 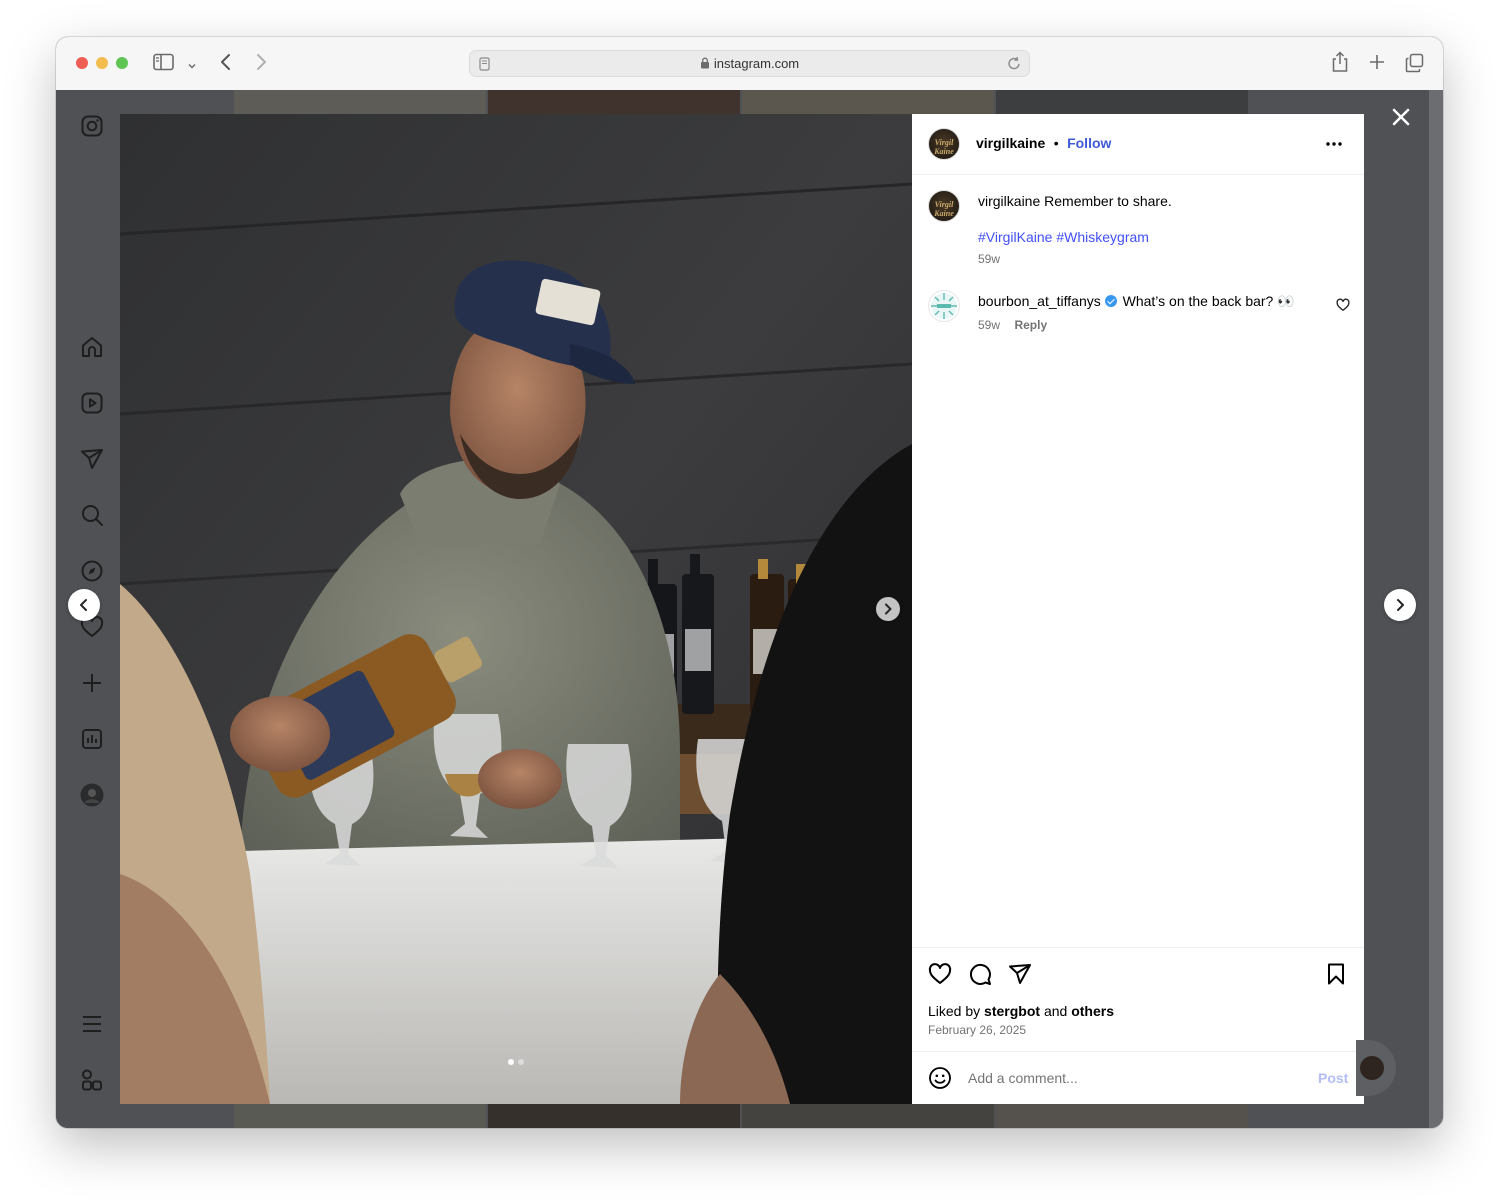 What do you see at coordinates (1336, 974) in the screenshot?
I see `bookmark-icon` at bounding box center [1336, 974].